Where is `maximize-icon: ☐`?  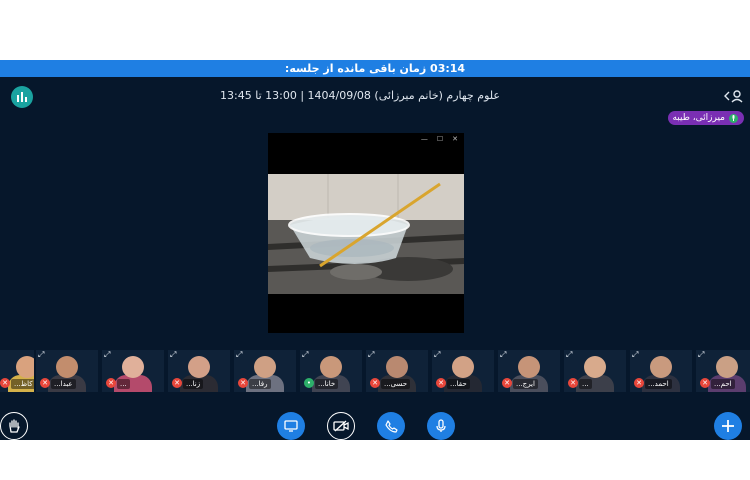 maximize-icon: ☐ is located at coordinates (440, 139).